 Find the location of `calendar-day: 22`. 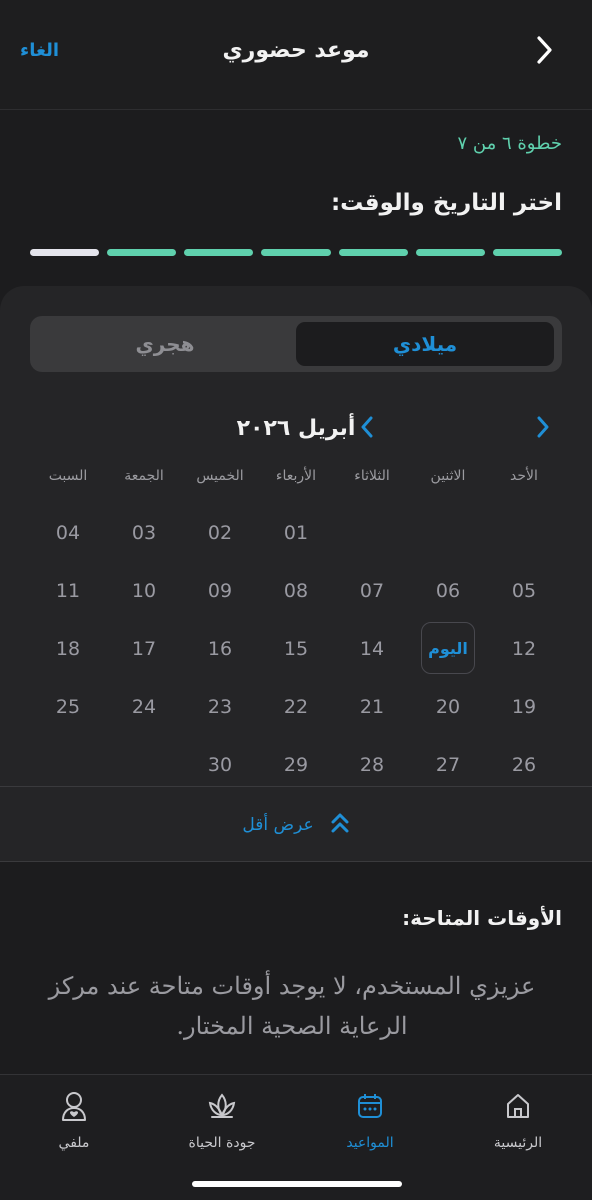

calendar-day: 22 is located at coordinates (296, 707).